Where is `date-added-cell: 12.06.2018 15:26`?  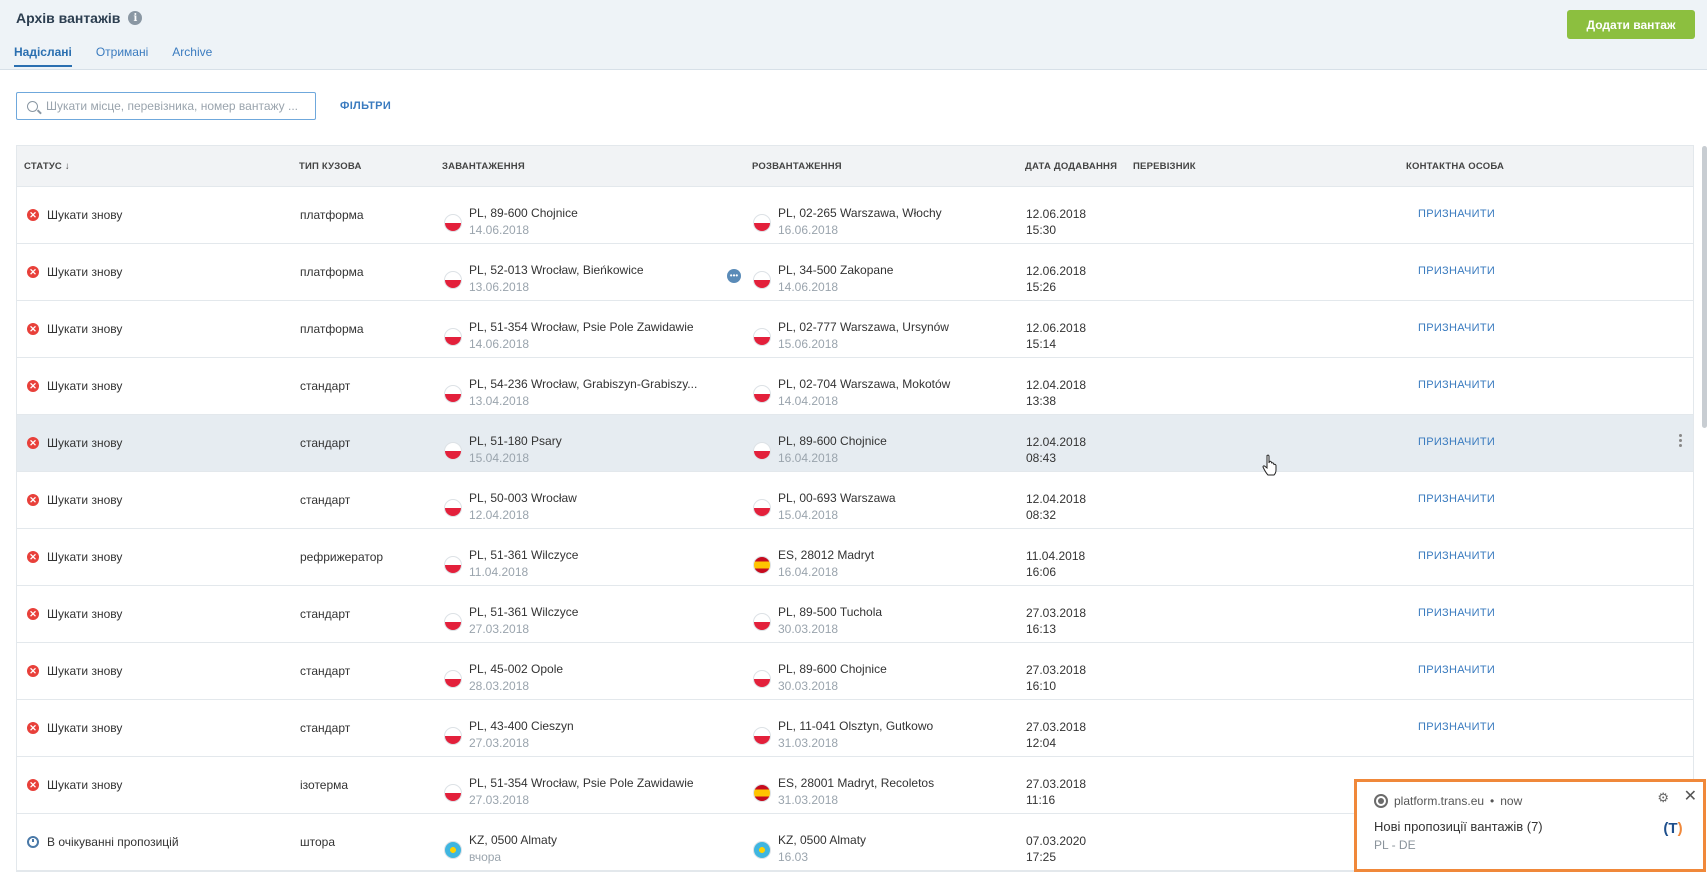 date-added-cell: 12.06.2018 15:26 is located at coordinates (1056, 279).